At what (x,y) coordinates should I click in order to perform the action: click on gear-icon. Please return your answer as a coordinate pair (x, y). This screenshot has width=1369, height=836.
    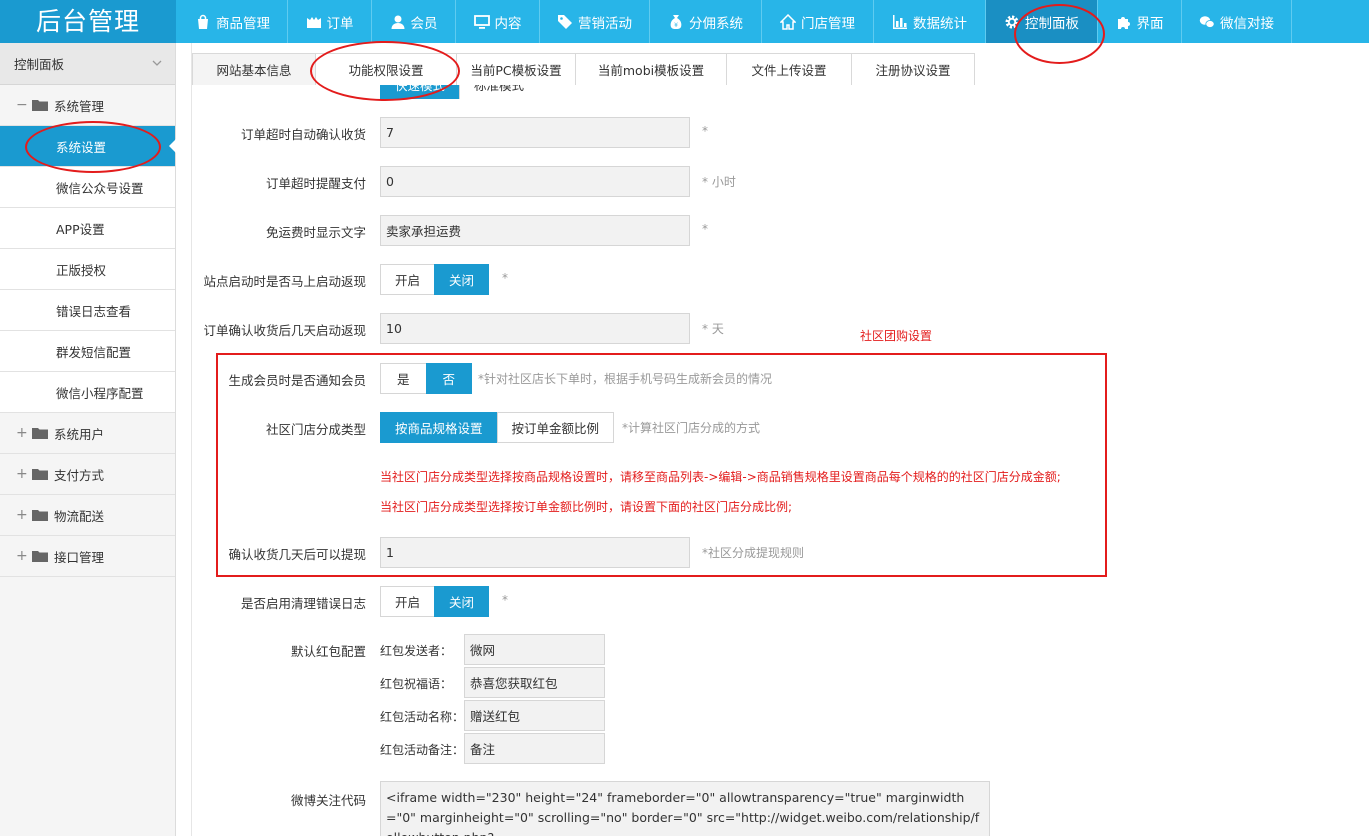
    Looking at the image, I should click on (1012, 21).